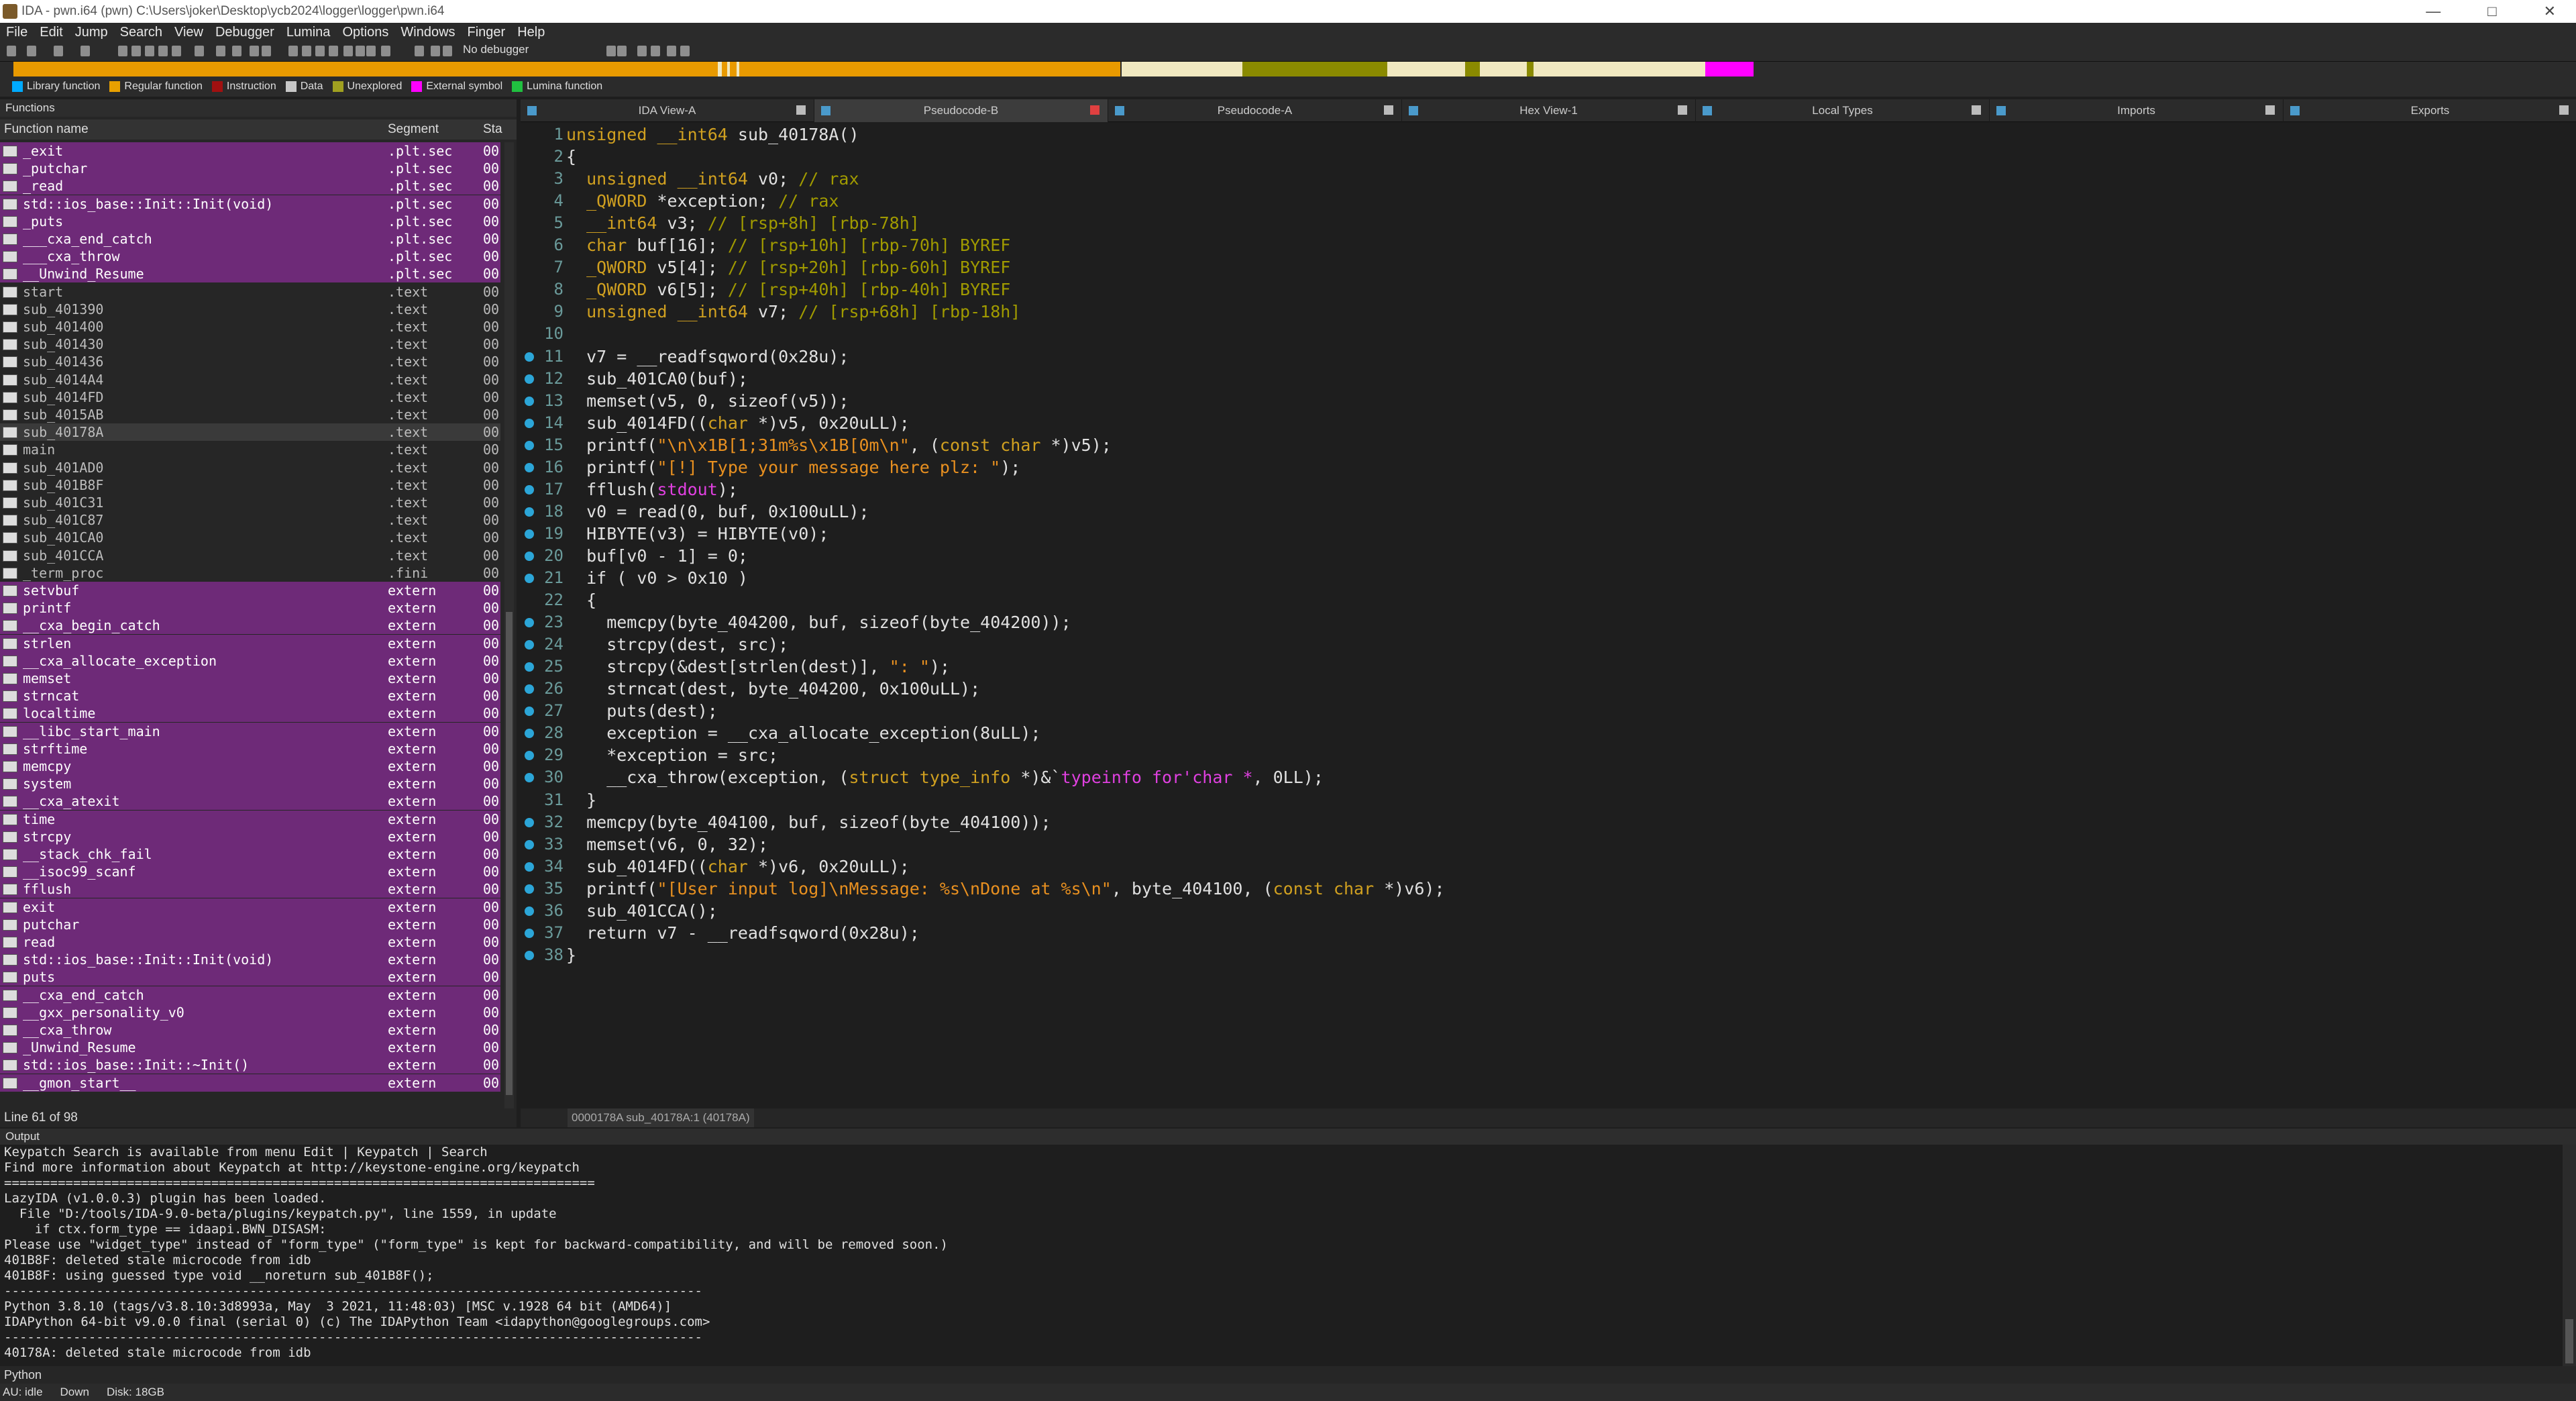  What do you see at coordinates (250, 872) in the screenshot?
I see `function-row: __isoc99_scanf extern 00` at bounding box center [250, 872].